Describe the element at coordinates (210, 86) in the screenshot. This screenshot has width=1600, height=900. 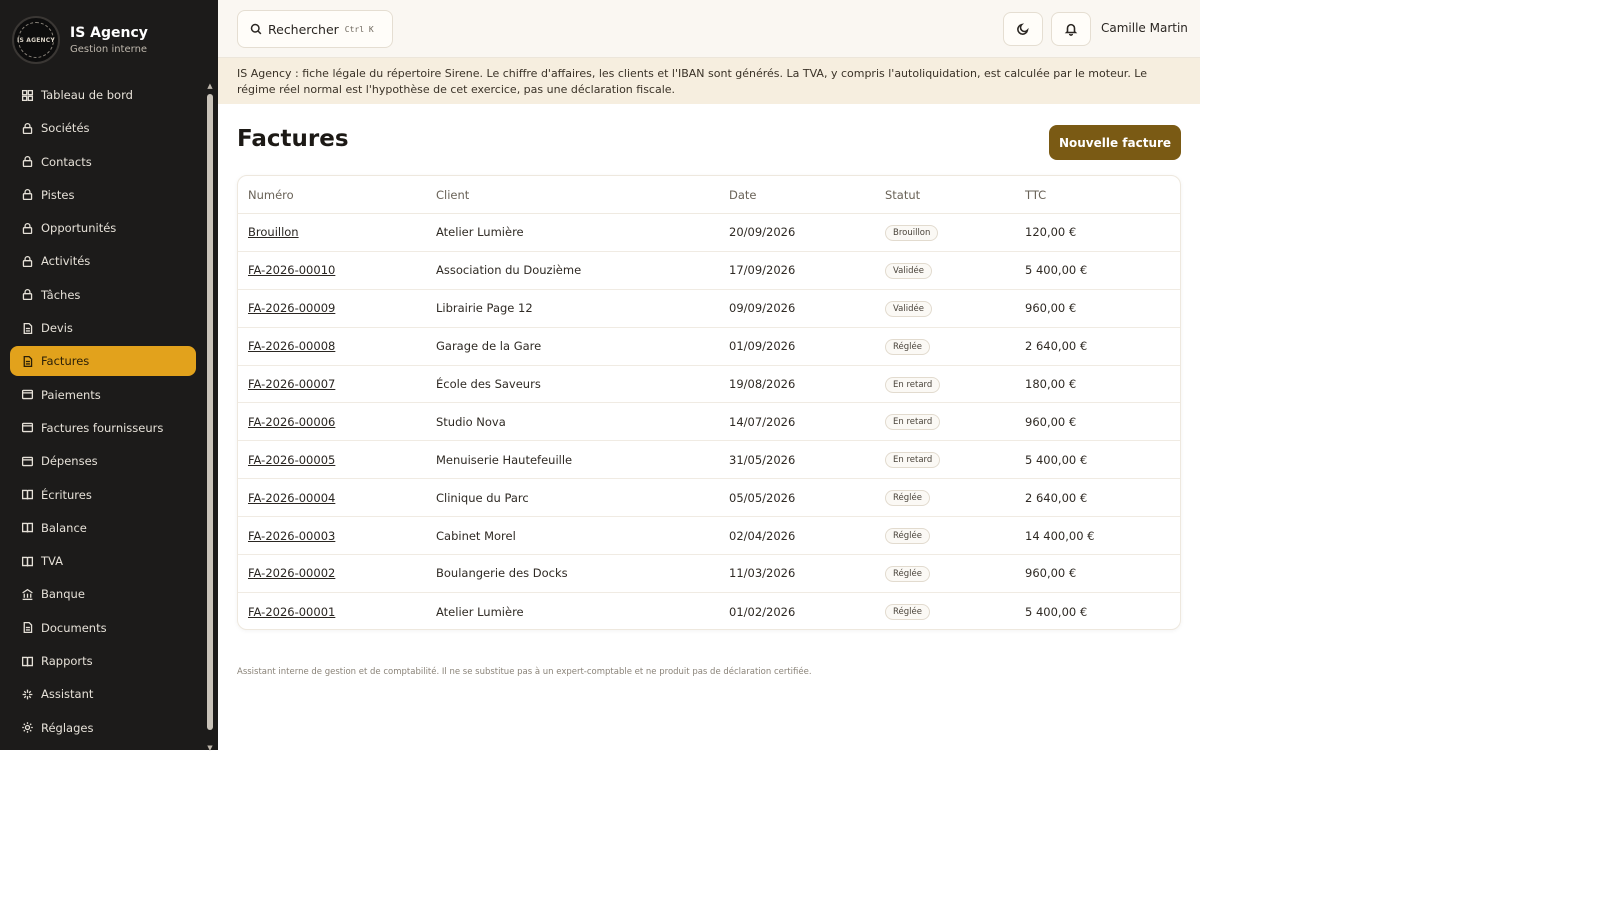
I see `scroll-up-arrow-icon: ▲` at that location.